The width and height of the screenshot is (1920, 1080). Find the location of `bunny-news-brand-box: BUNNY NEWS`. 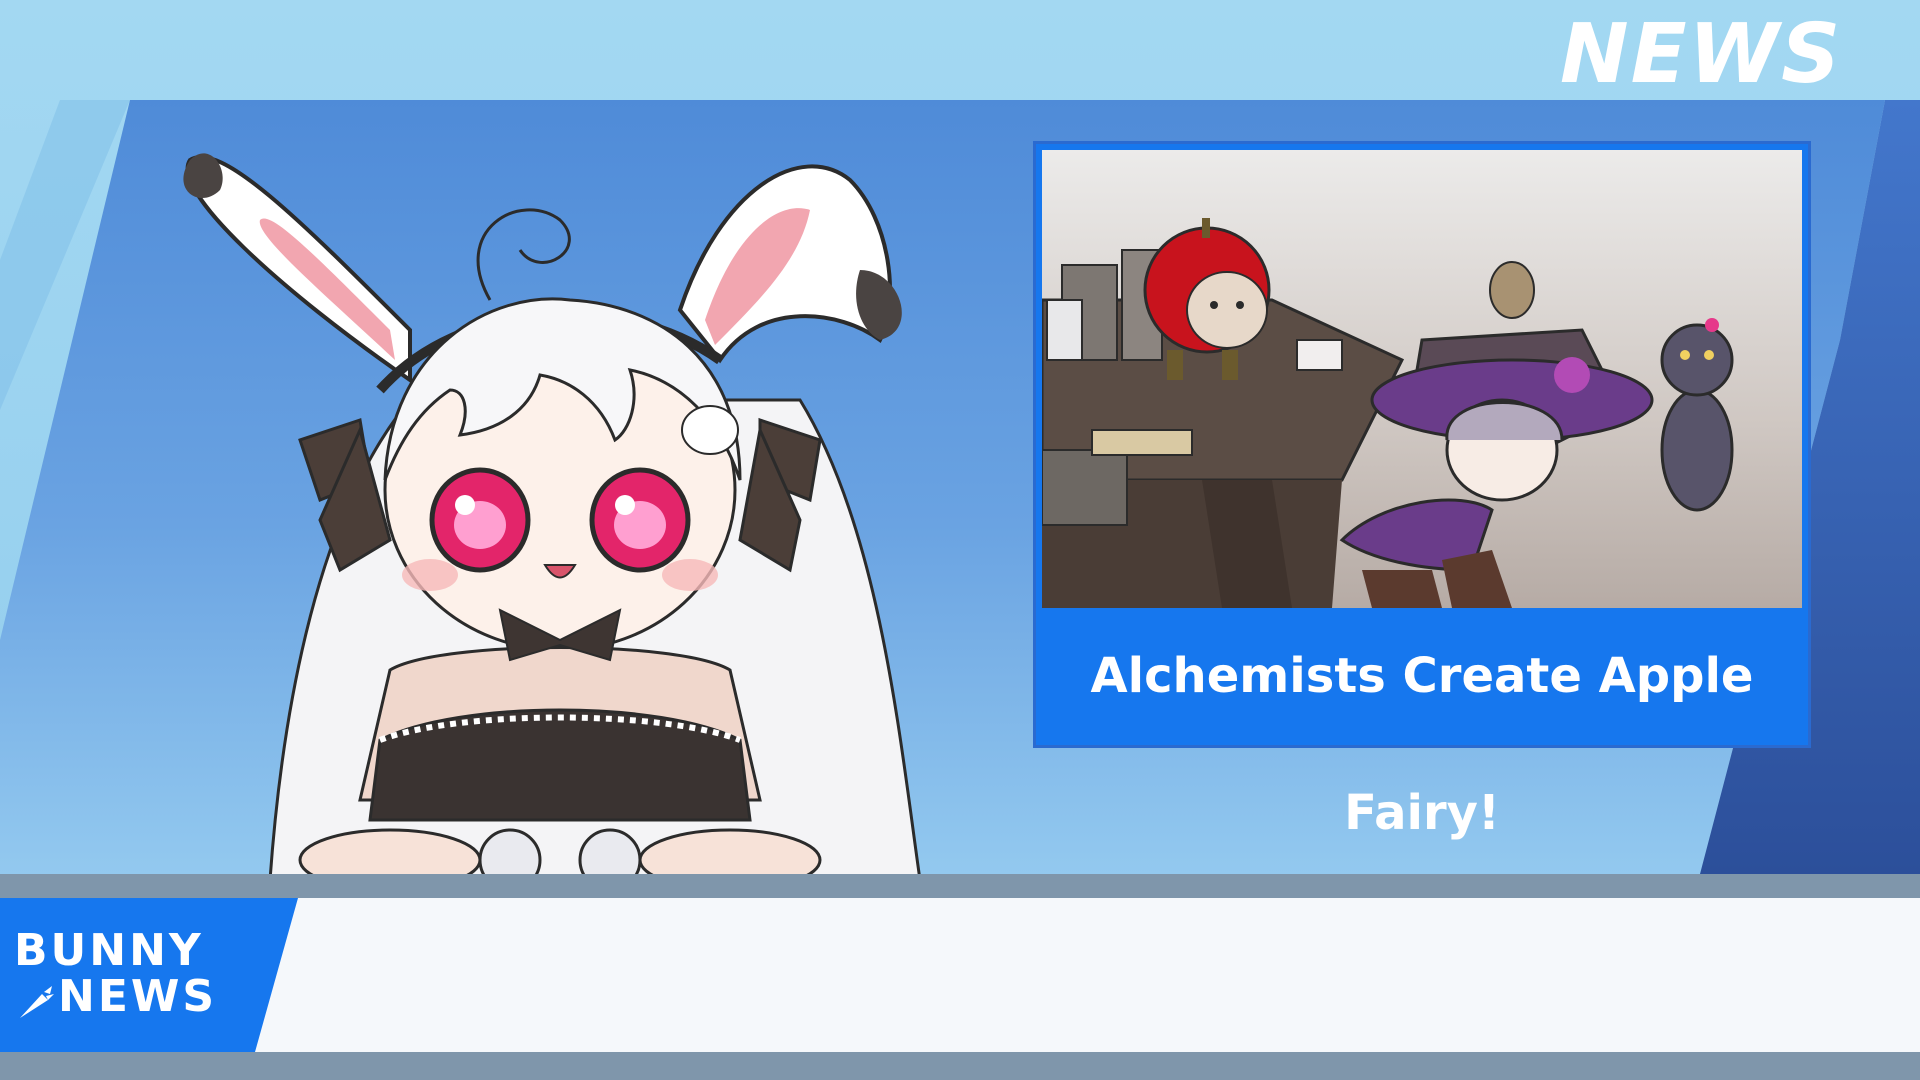

bunny-news-brand-box: BUNNY NEWS is located at coordinates (150, 975).